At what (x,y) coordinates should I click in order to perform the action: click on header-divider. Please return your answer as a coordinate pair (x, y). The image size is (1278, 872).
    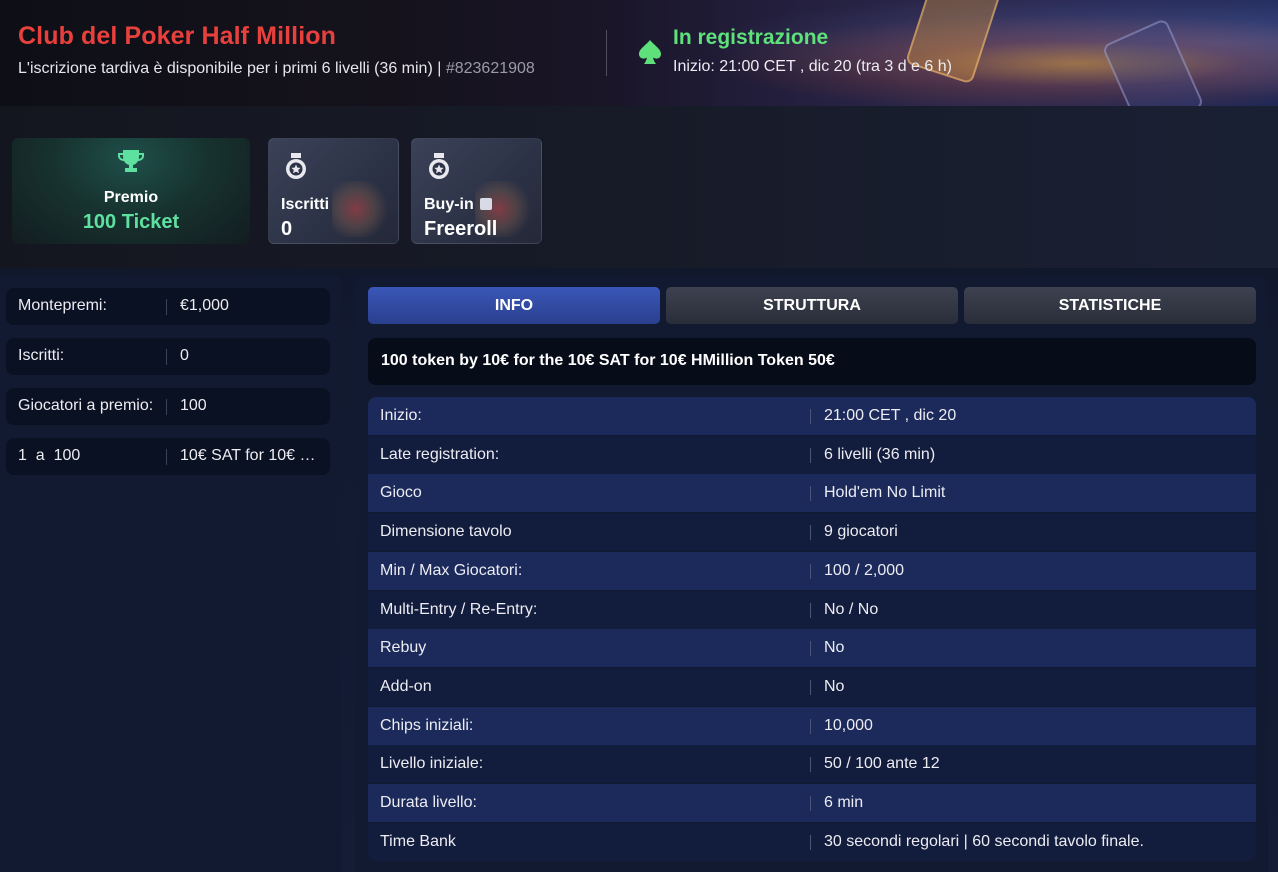
    Looking at the image, I should click on (606, 53).